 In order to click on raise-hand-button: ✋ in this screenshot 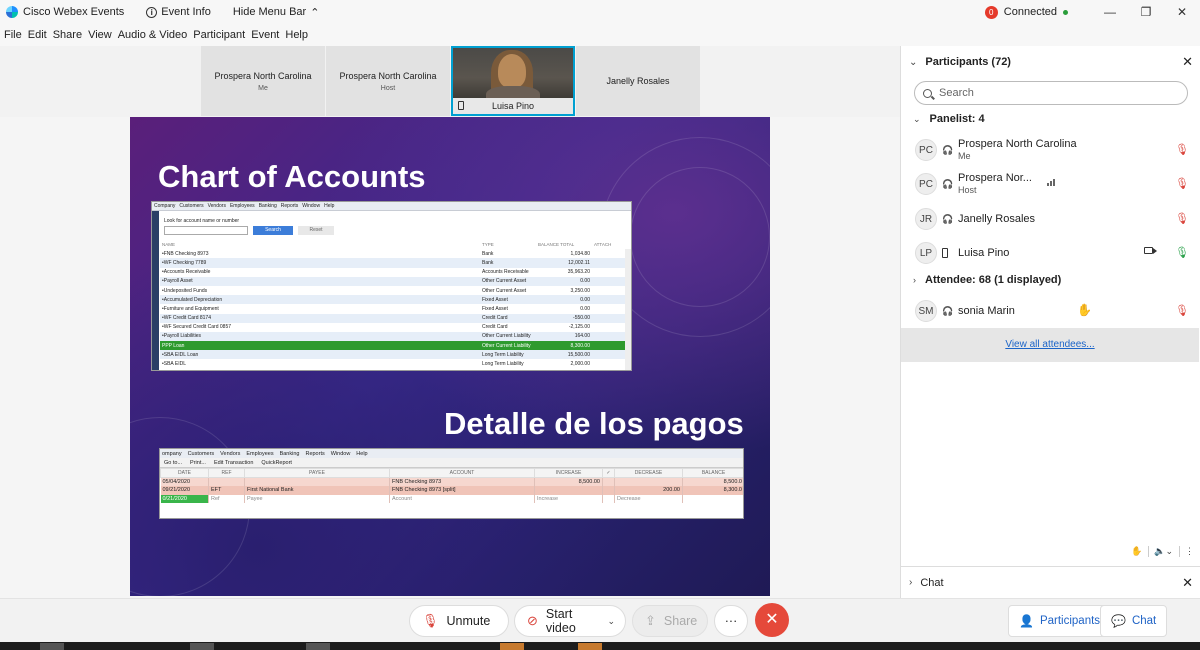, I will do `click(1134, 551)`.